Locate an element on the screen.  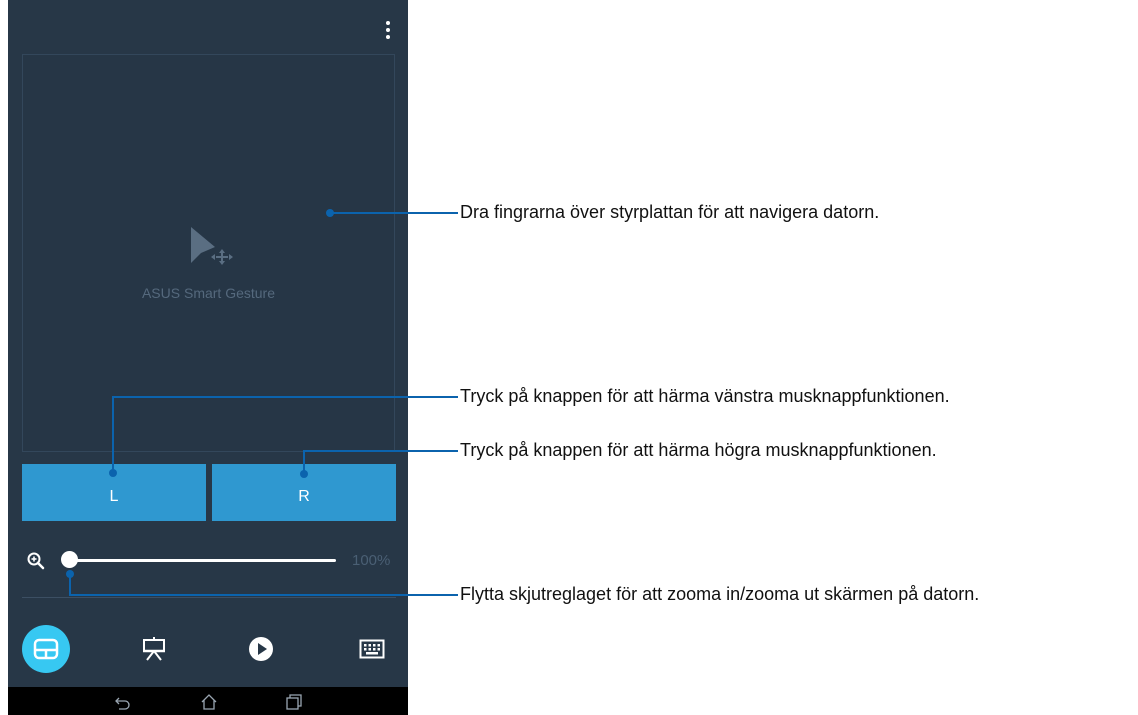
home-icon is located at coordinates (209, 702).